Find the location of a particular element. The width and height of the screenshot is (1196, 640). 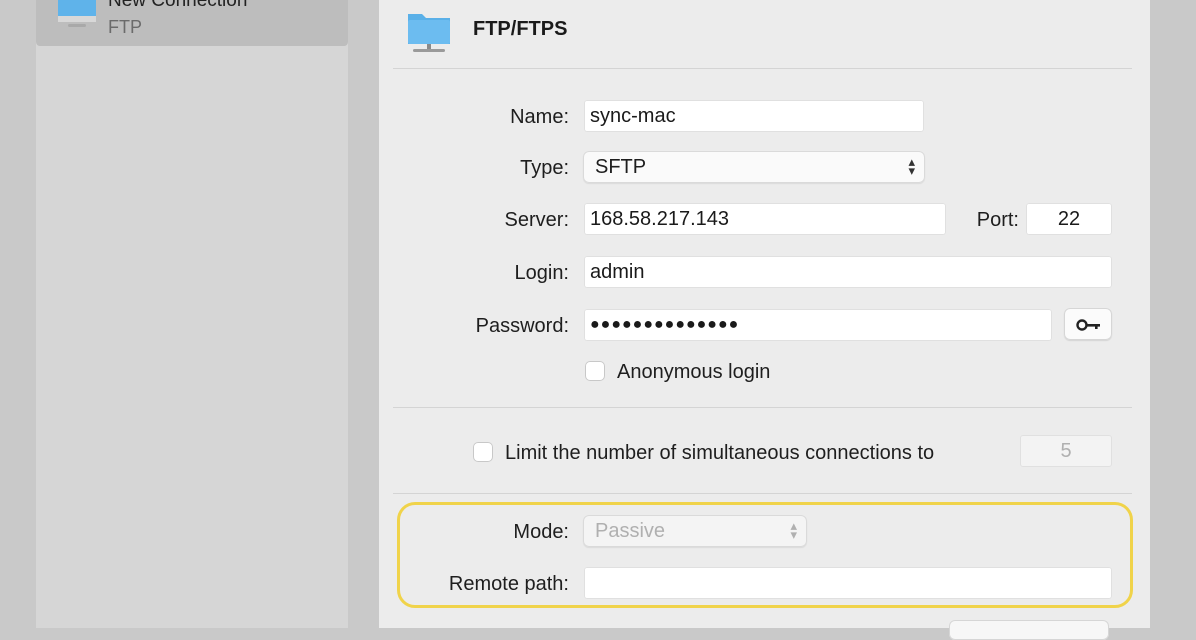

password-label: Password: is located at coordinates (522, 326).